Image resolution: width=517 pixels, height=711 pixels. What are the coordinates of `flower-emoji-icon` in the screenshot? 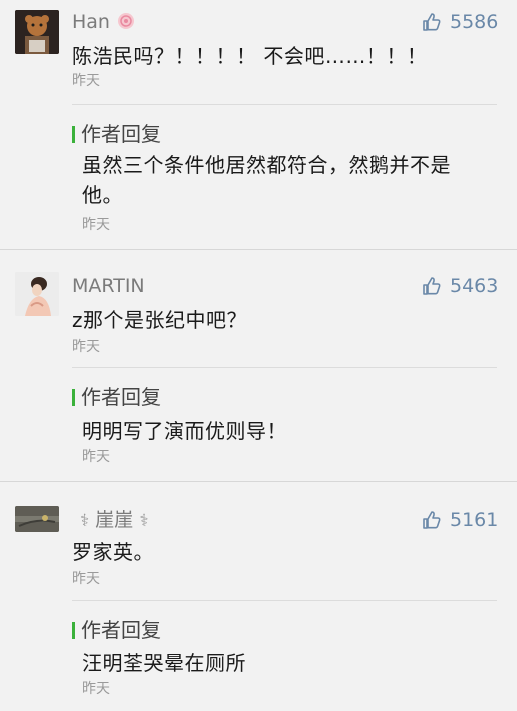 It's located at (126, 21).